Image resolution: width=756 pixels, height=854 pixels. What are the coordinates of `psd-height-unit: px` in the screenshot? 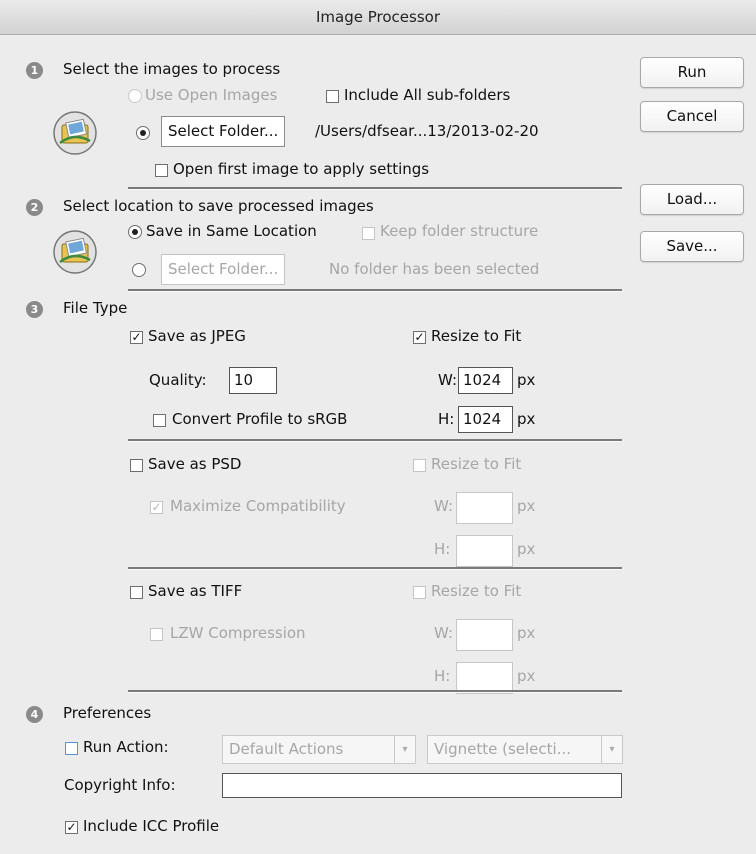 It's located at (526, 549).